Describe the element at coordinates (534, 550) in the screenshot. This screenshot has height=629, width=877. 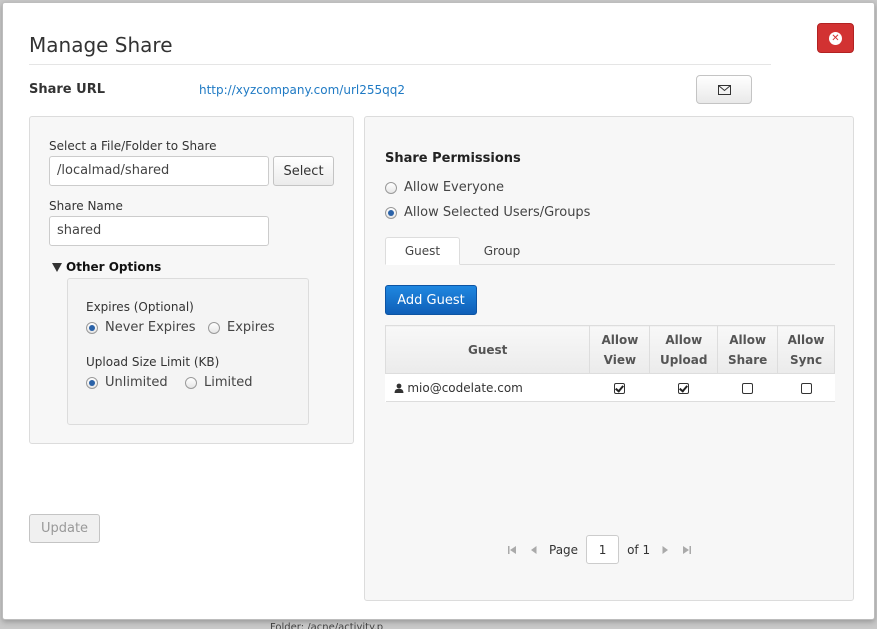
I see `prev-page-icon` at that location.